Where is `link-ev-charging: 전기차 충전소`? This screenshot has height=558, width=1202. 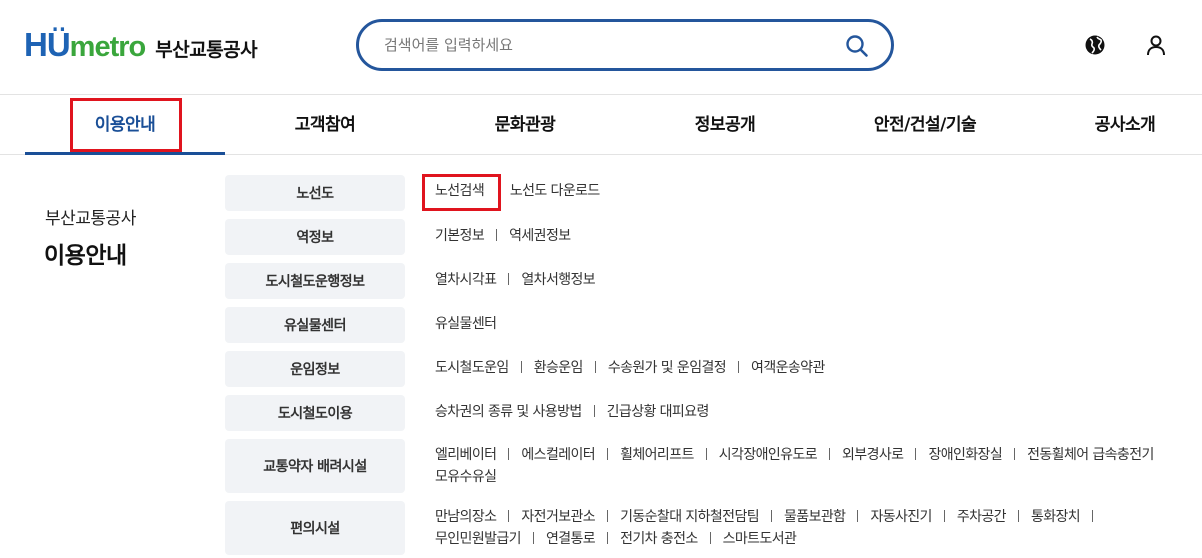 link-ev-charging: 전기차 충전소 is located at coordinates (659, 539).